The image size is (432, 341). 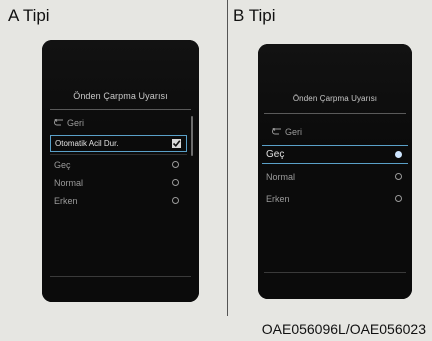 I want to click on panel-b-label: B Tipi, so click(x=254, y=15).